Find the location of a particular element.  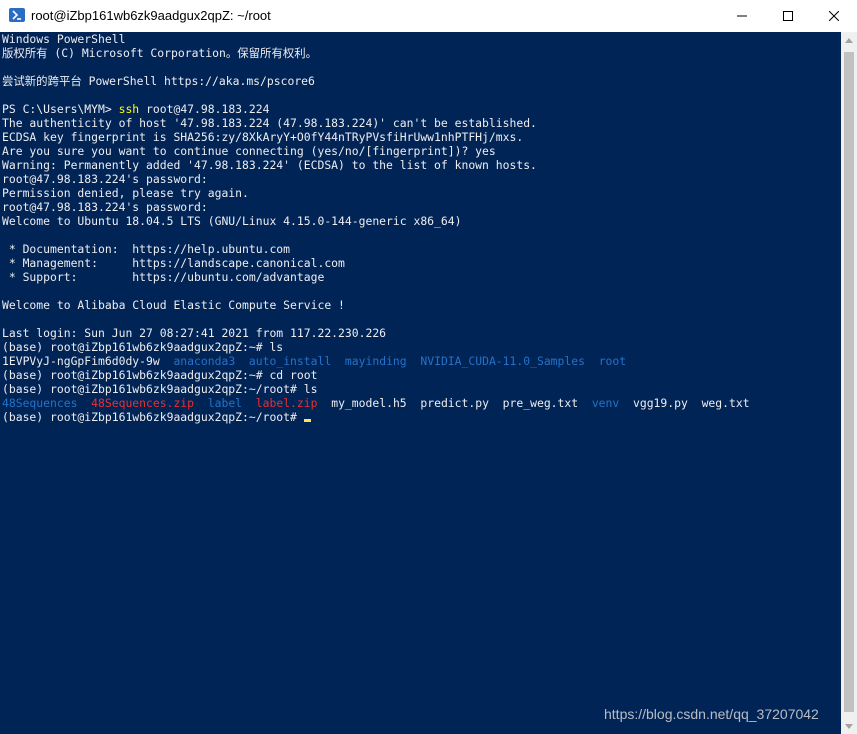

terminal-line: * Support: https://ubuntu.com/advantage is located at coordinates (163, 277).